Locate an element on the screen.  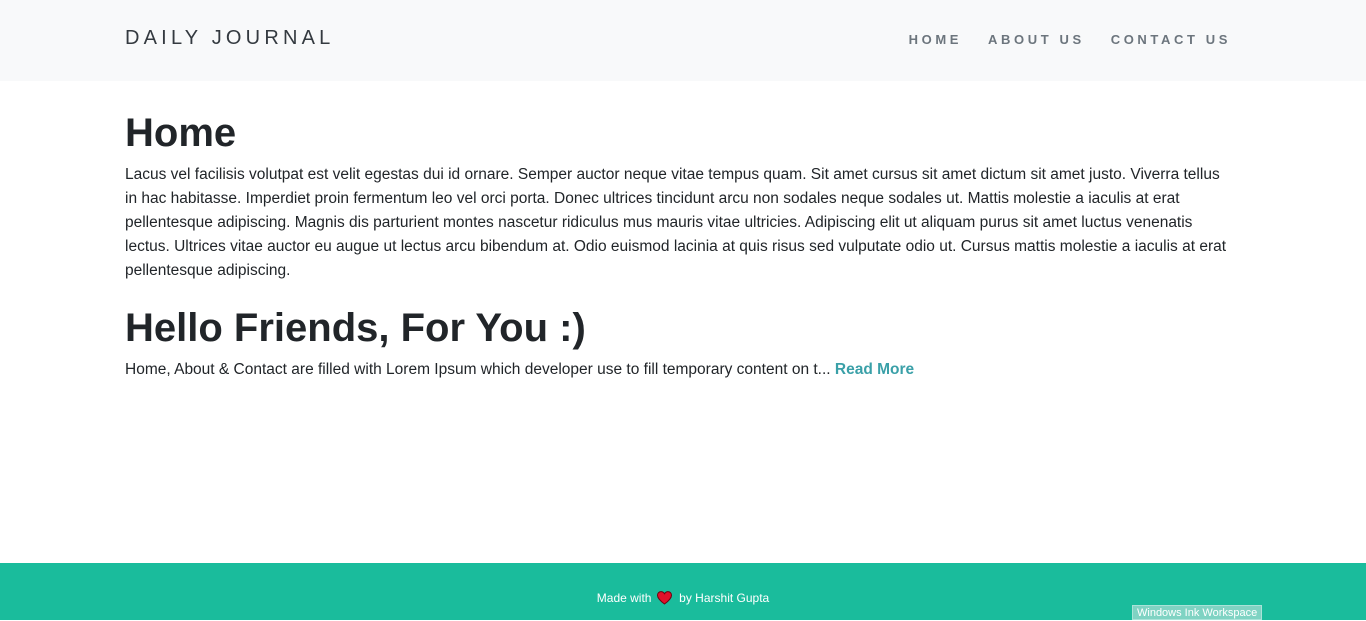
brand-logo-link: DAILY JOURNAL is located at coordinates (229, 38).